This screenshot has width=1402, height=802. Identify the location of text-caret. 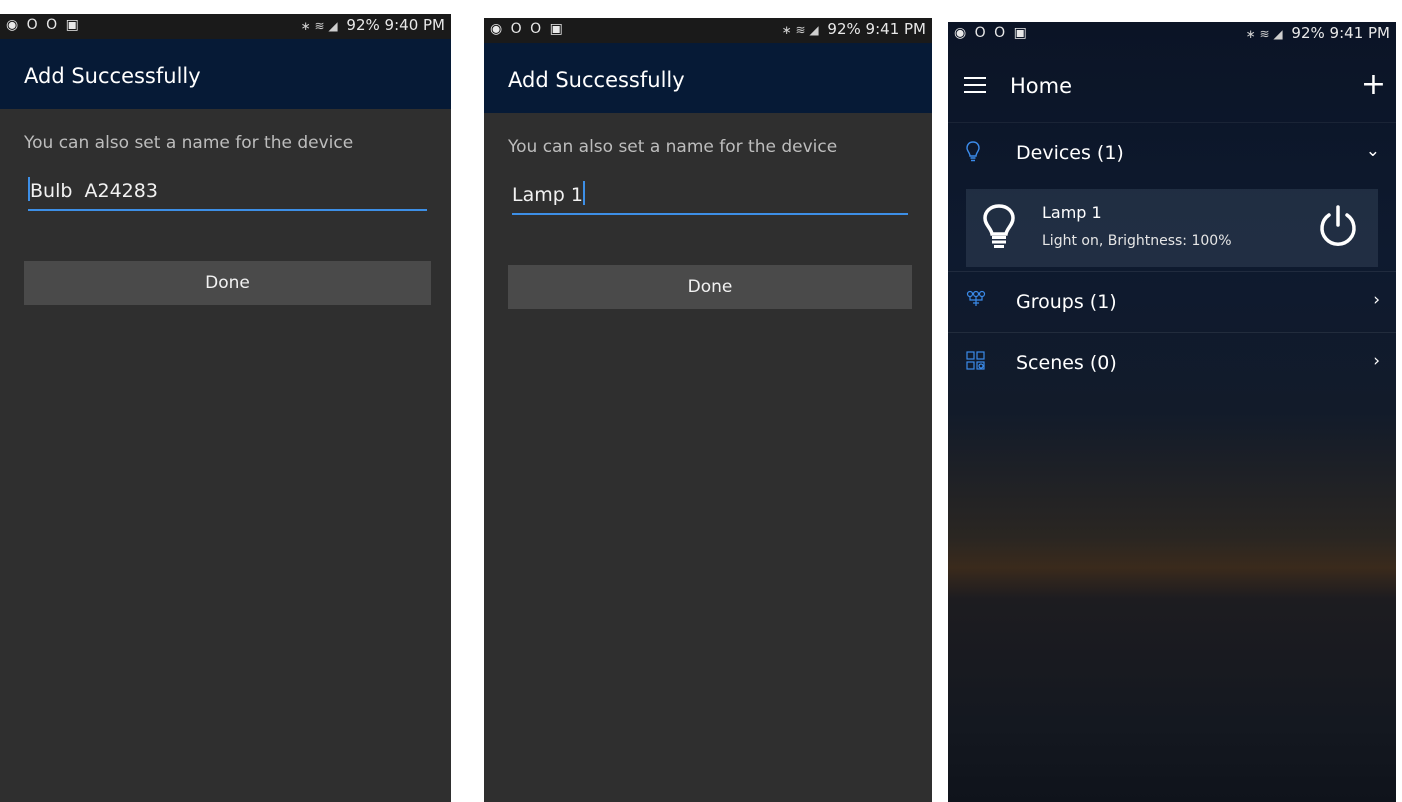
(583, 193).